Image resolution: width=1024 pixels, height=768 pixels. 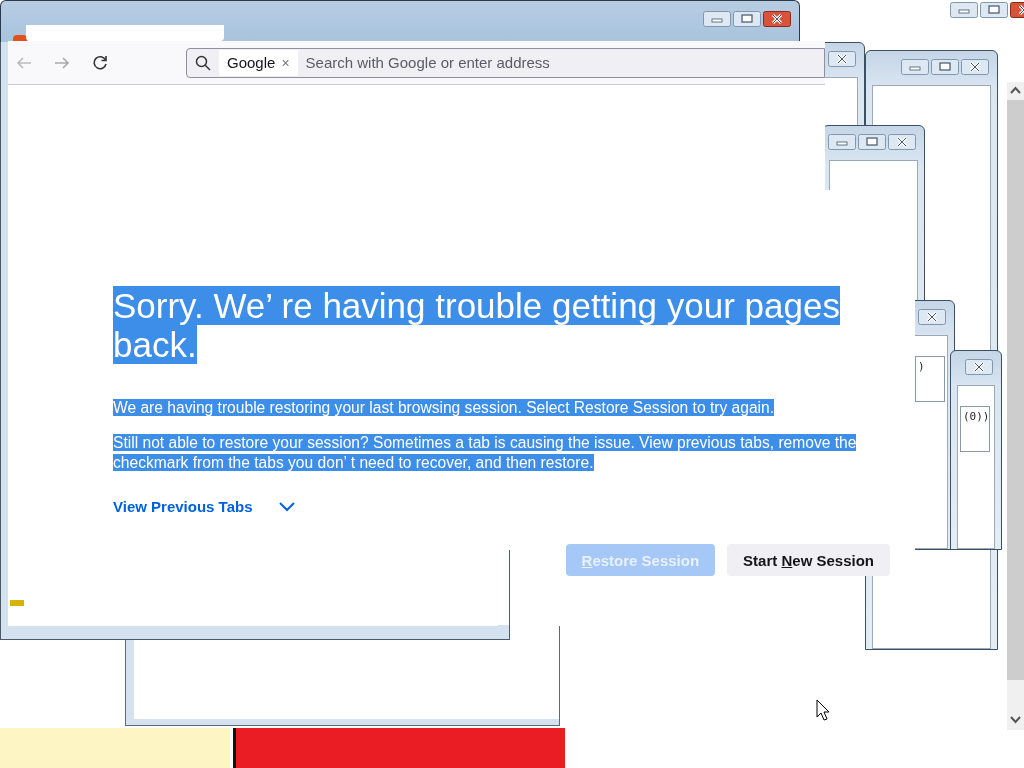 What do you see at coordinates (1015, 90) in the screenshot?
I see `scroll-up-icon` at bounding box center [1015, 90].